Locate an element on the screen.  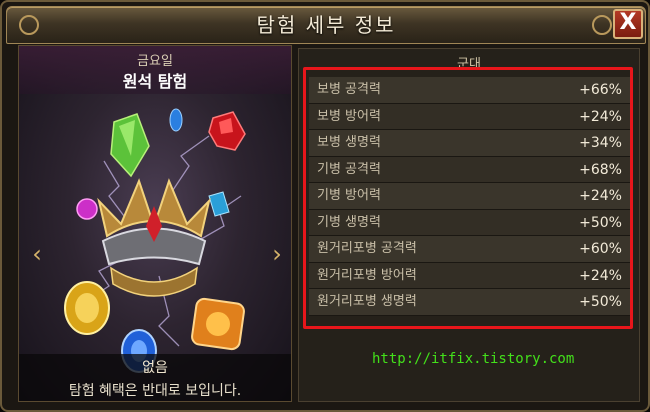
stat-label: 보병 생명력 is located at coordinates (349, 142).